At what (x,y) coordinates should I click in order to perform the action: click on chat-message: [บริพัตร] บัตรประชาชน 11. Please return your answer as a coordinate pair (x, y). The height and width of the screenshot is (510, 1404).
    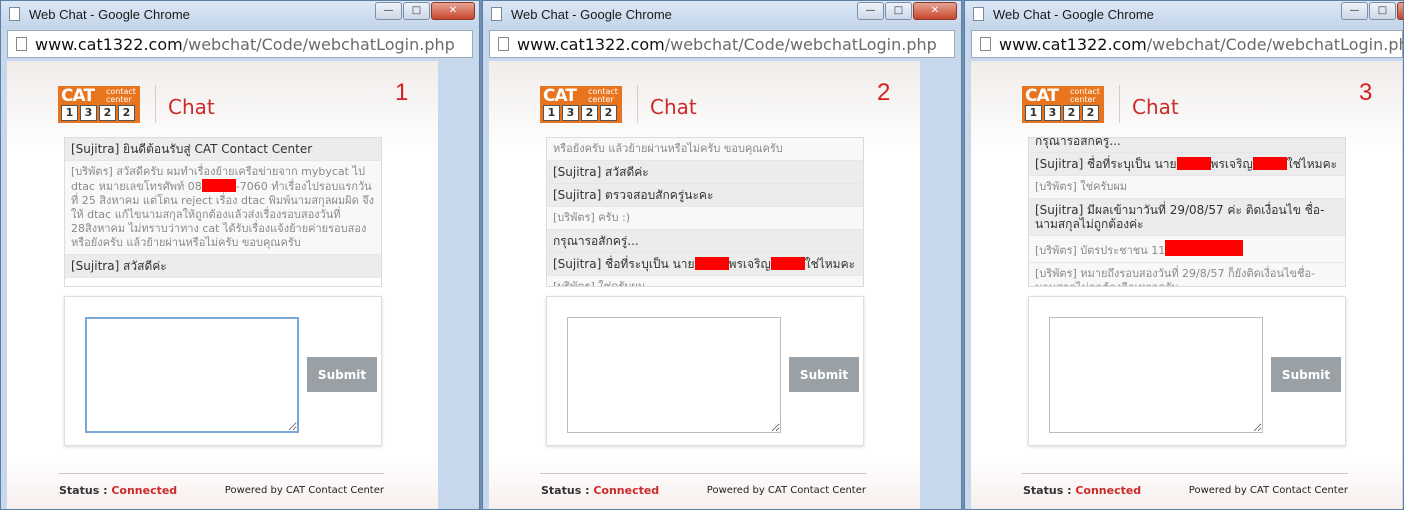
    Looking at the image, I should click on (1187, 249).